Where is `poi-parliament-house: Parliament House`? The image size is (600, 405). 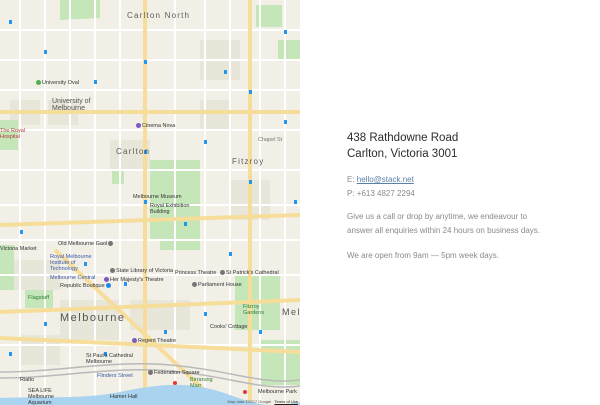 poi-parliament-house: Parliament House is located at coordinates (217, 285).